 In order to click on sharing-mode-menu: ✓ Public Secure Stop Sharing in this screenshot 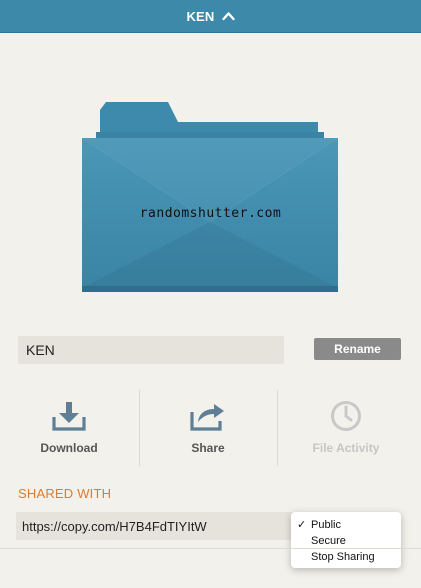, I will do `click(346, 540)`.